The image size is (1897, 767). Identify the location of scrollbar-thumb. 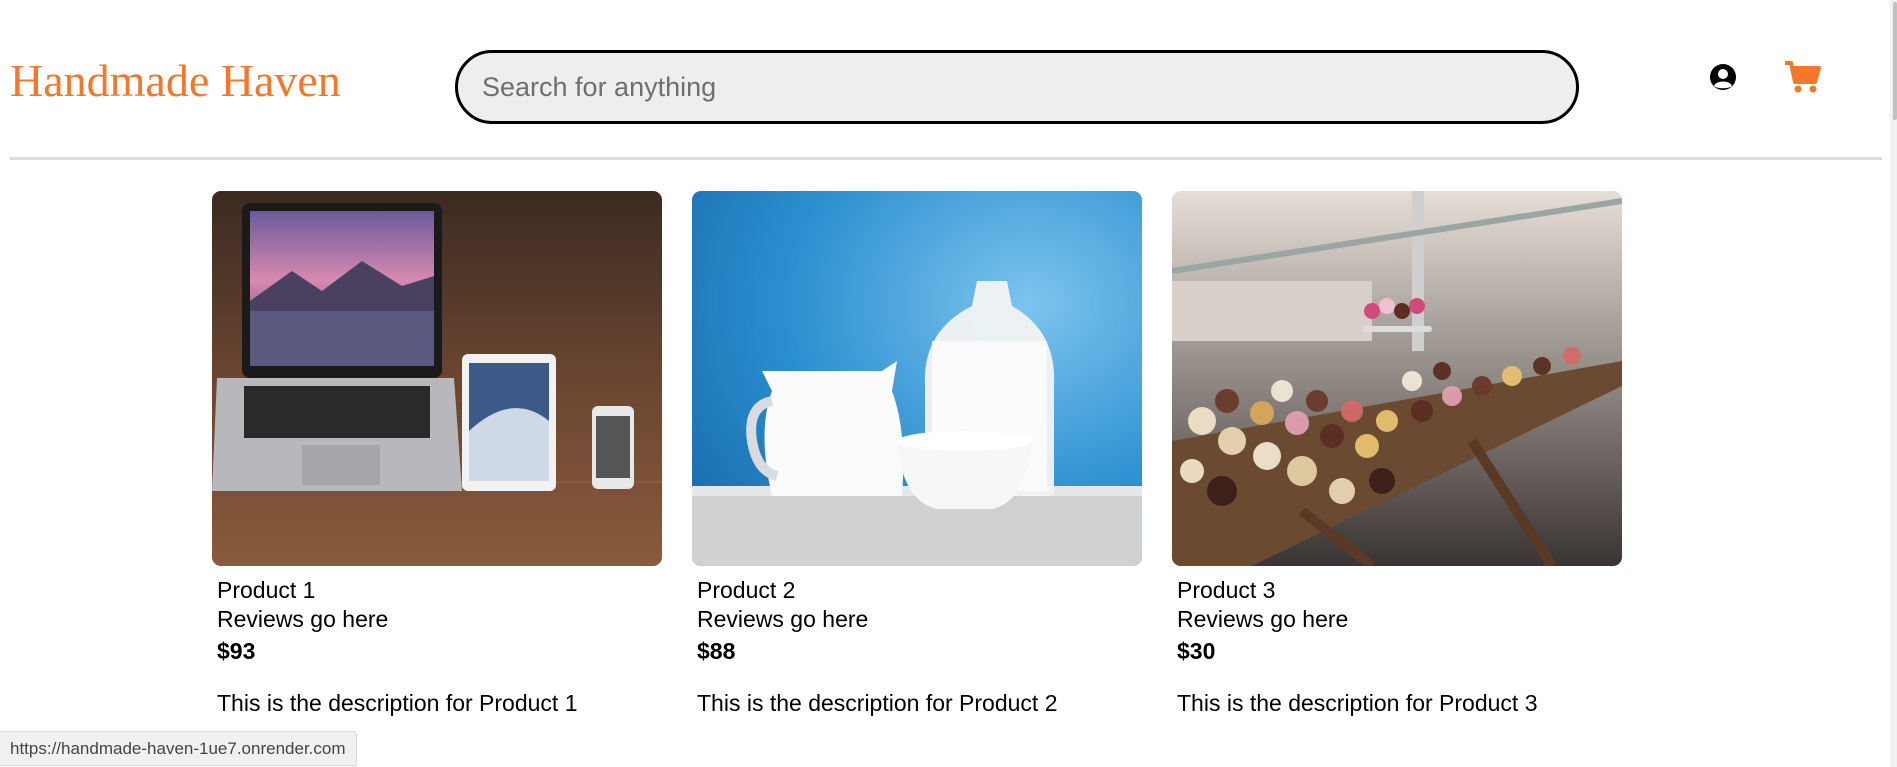
(1895, 61).